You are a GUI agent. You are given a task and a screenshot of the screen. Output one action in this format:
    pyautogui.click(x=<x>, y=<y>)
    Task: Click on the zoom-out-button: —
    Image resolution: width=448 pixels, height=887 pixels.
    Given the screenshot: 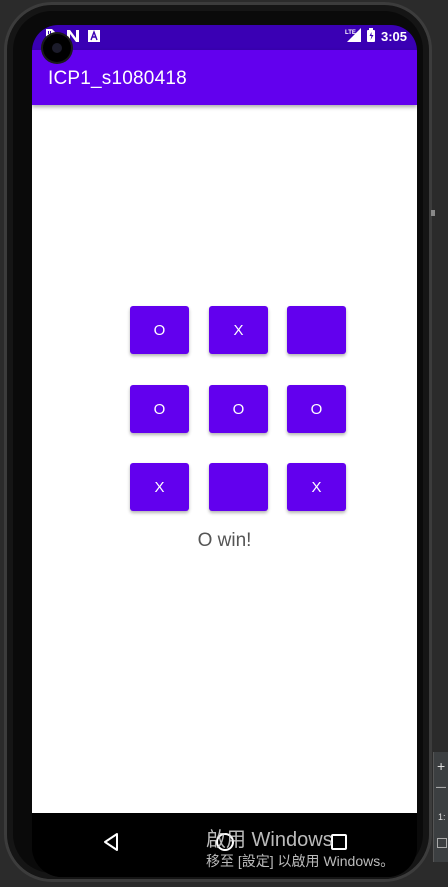 What is the action you would take?
    pyautogui.click(x=441, y=787)
    